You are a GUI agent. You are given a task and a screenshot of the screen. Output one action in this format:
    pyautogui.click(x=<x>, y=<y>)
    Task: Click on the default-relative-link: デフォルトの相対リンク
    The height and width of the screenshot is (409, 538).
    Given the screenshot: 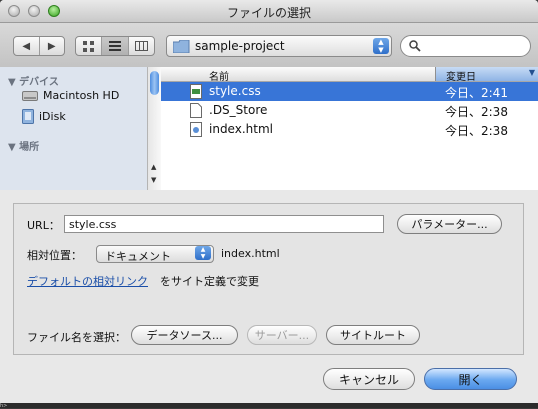 What is the action you would take?
    pyautogui.click(x=87, y=281)
    